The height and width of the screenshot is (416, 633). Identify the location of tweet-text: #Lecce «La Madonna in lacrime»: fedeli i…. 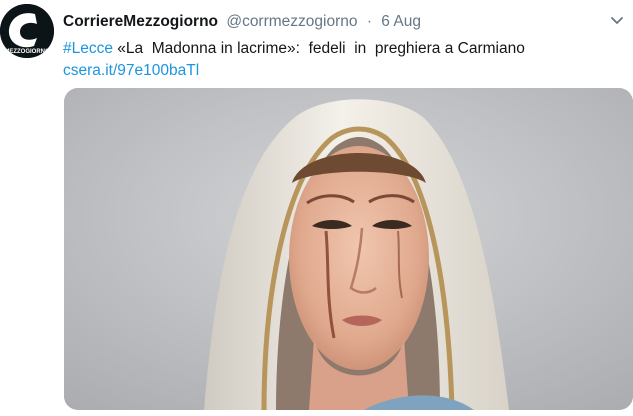
(343, 49).